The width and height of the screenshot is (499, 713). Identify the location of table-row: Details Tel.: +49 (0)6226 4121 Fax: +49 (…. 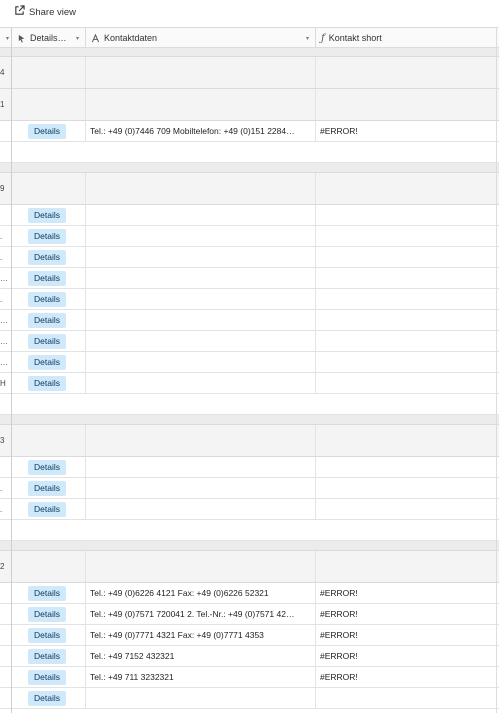
(249, 593).